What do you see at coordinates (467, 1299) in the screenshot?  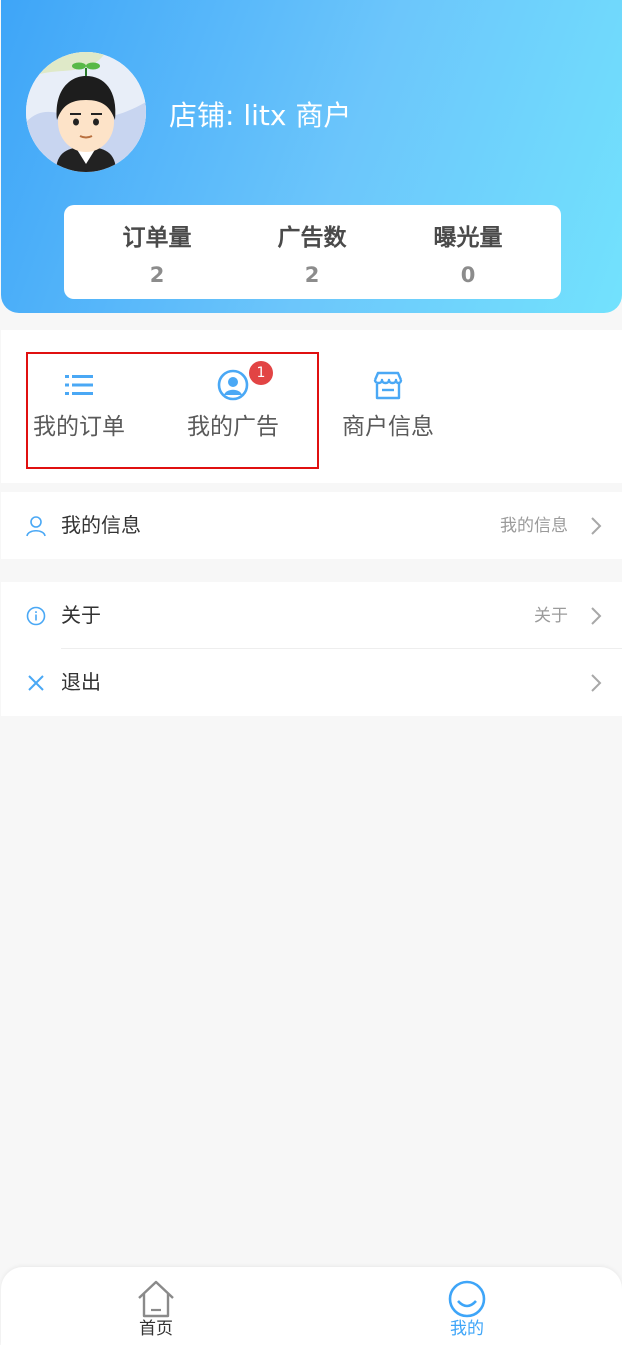 I see `smile-icon` at bounding box center [467, 1299].